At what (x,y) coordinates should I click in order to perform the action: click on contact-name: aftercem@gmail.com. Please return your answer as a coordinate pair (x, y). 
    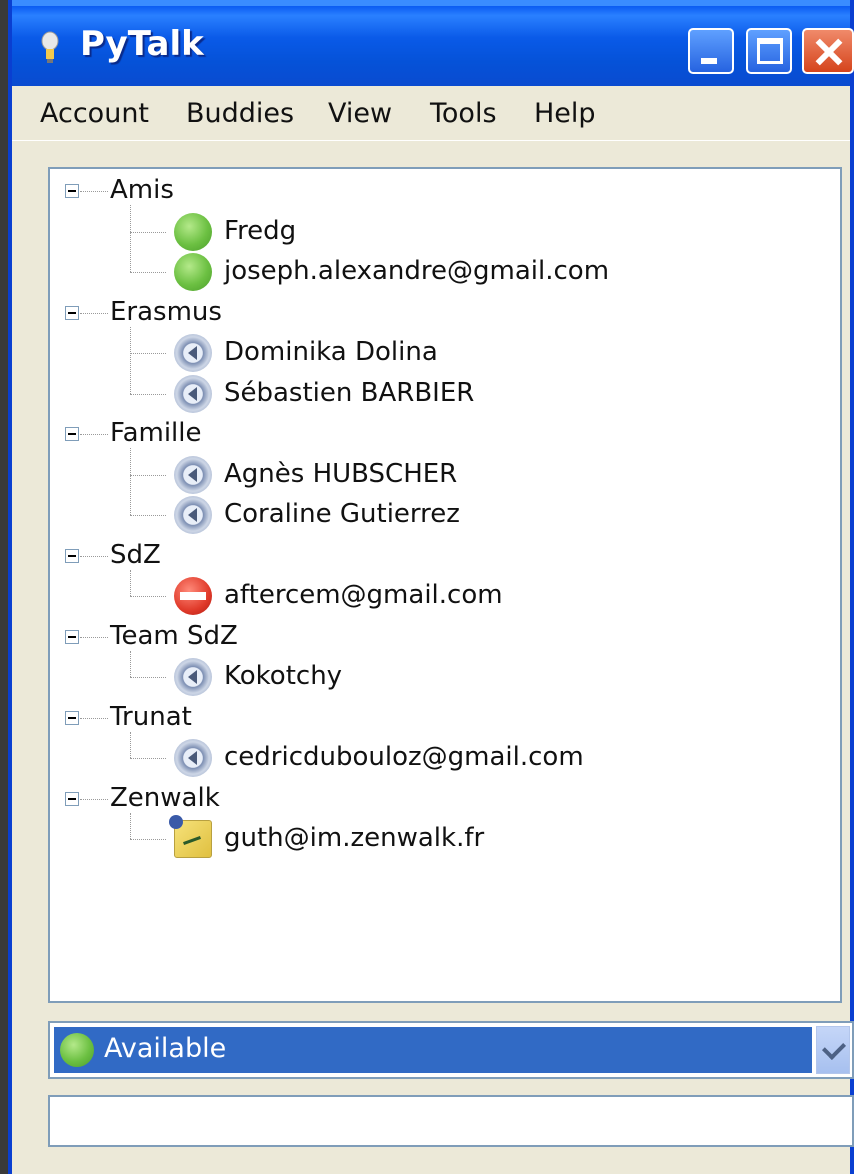
    Looking at the image, I should click on (363, 595).